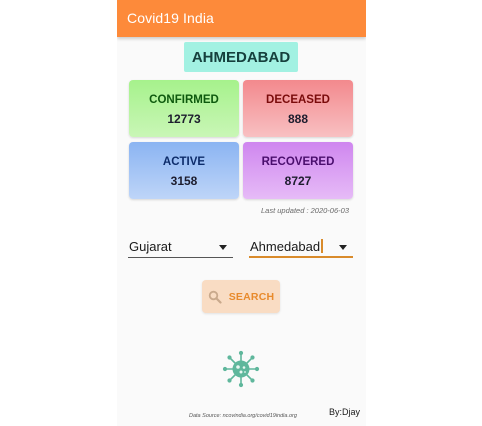  What do you see at coordinates (241, 369) in the screenshot?
I see `virus-icon` at bounding box center [241, 369].